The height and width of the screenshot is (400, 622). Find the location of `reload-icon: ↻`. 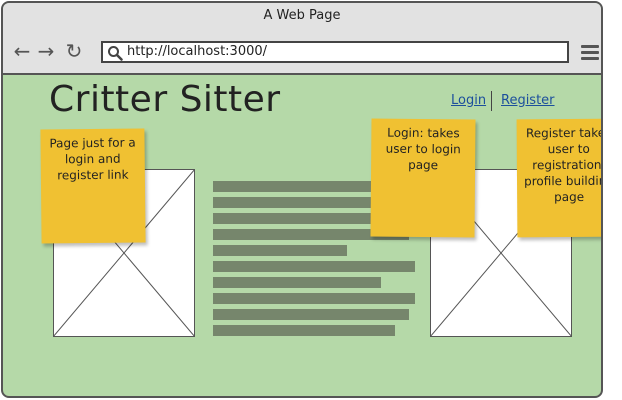

reload-icon: ↻ is located at coordinates (74, 51).